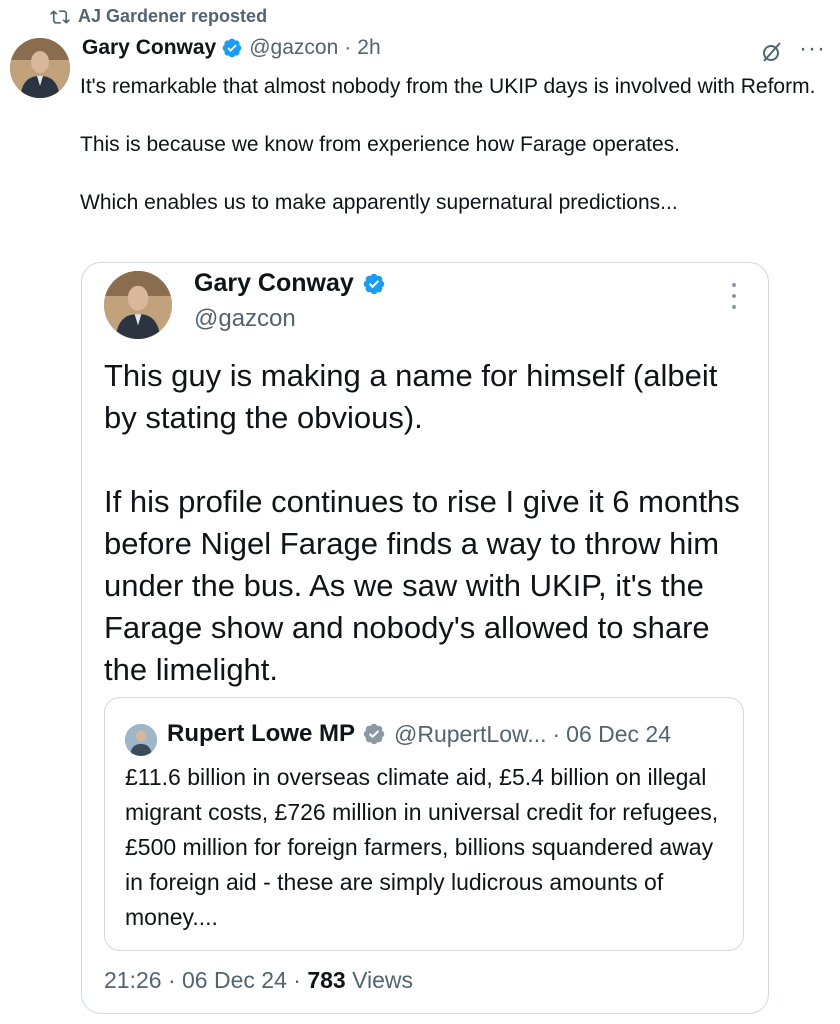 This screenshot has height=1024, width=840. Describe the element at coordinates (368, 48) in the screenshot. I see `post-time: 2h` at that location.